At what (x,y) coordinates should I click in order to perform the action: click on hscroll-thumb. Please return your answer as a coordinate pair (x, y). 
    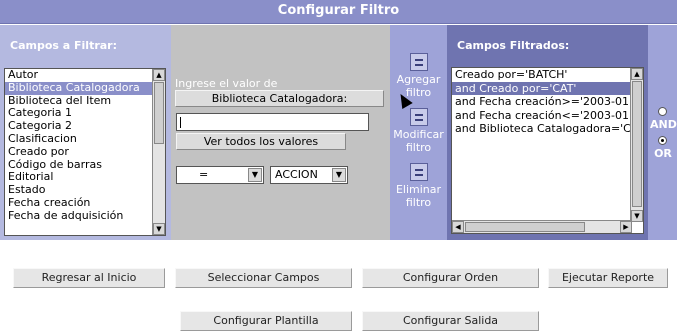
    Looking at the image, I should click on (525, 227).